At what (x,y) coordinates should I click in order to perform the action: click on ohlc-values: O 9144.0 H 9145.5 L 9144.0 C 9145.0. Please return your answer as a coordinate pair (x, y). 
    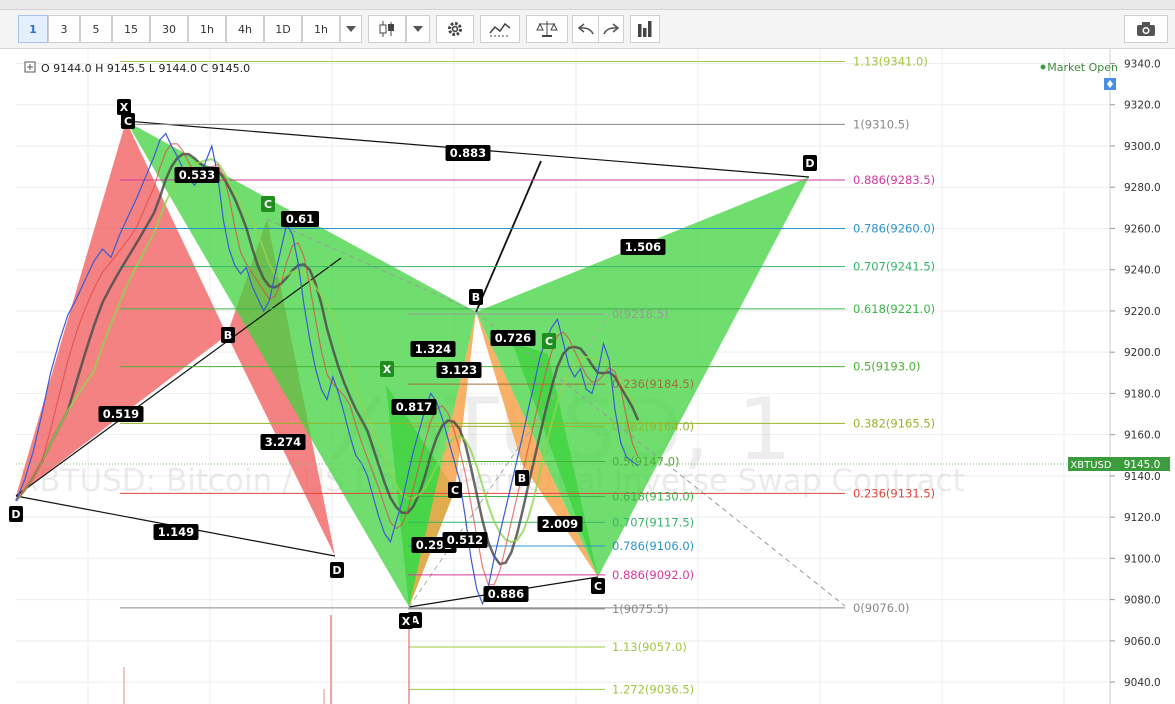
    Looking at the image, I should click on (145, 68).